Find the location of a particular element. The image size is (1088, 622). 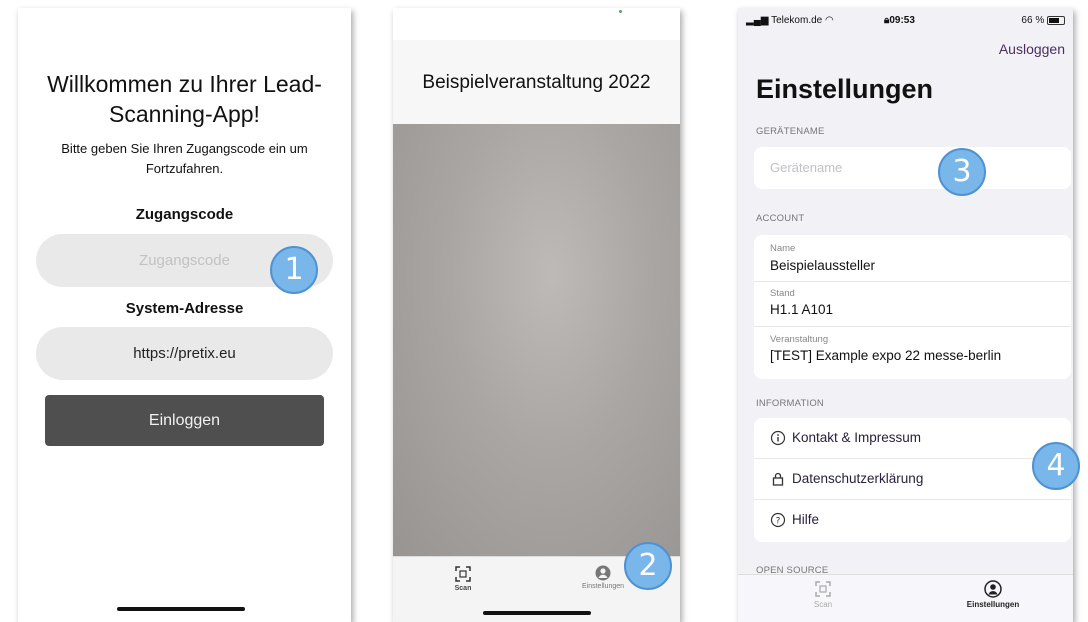

welcome-title: Willkommen zu Ihrer Lead-Scanning-App! is located at coordinates (184, 99).